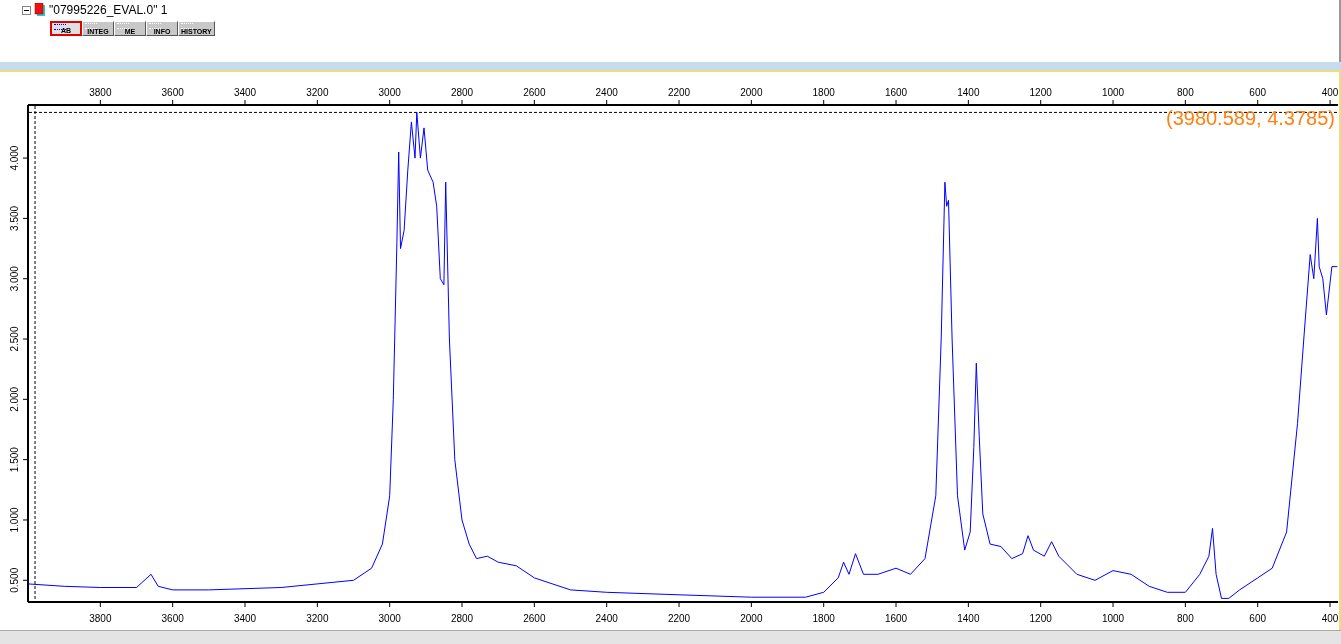  What do you see at coordinates (14, 279) in the screenshot?
I see `y-tick-label: 3.000` at bounding box center [14, 279].